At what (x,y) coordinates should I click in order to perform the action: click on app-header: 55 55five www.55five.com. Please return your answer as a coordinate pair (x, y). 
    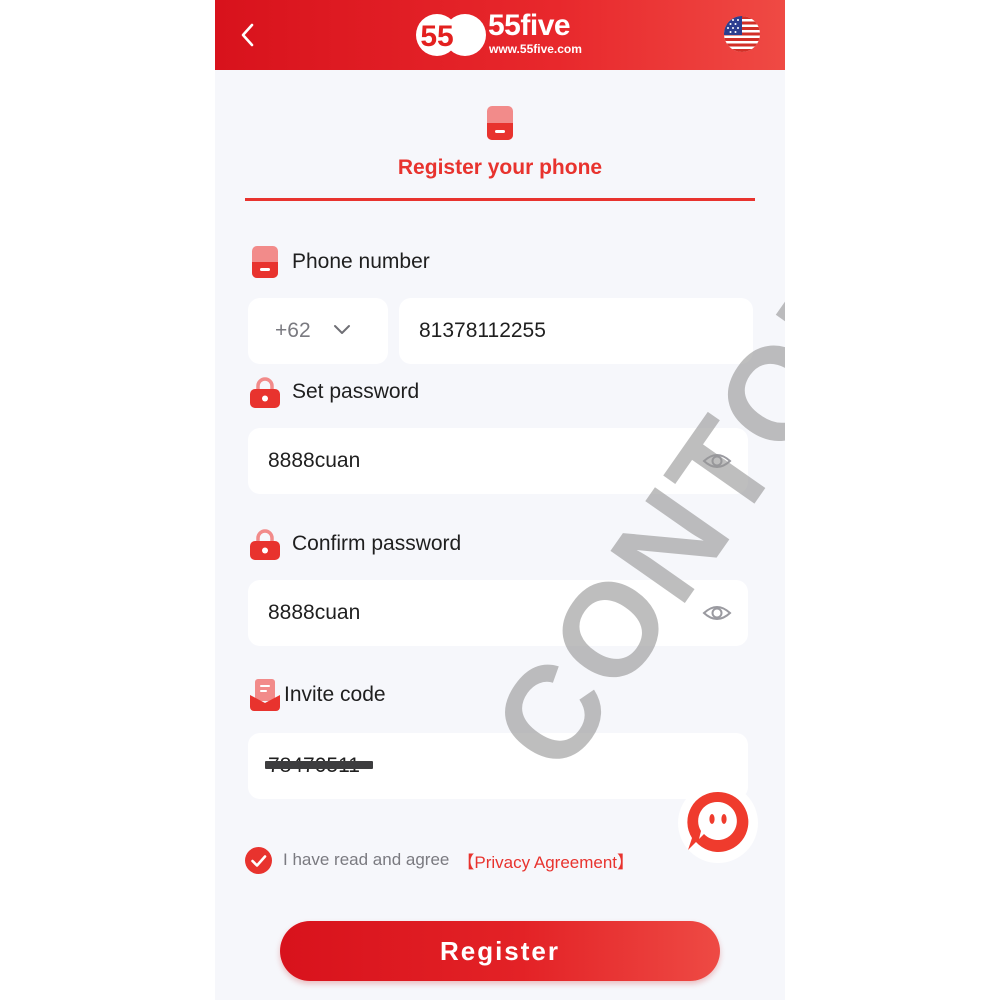
    Looking at the image, I should click on (500, 35).